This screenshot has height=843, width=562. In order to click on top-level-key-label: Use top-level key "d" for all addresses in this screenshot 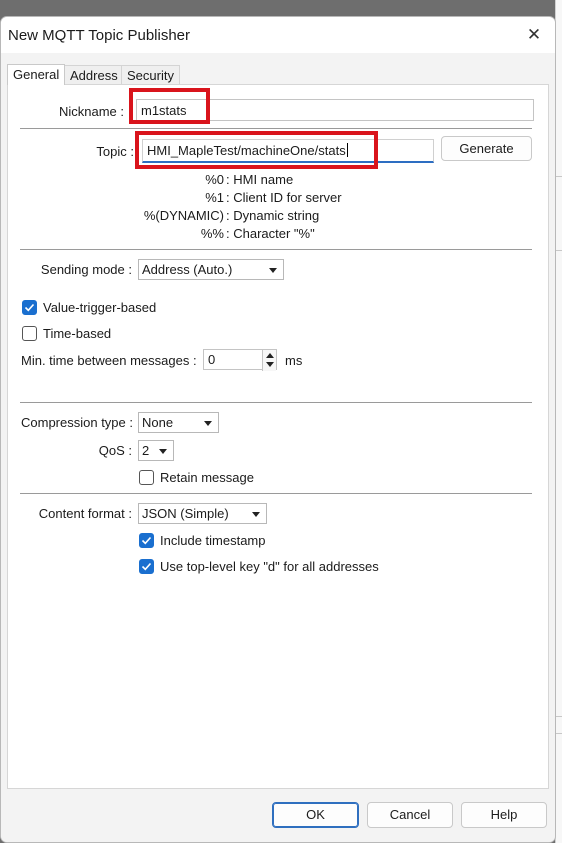, I will do `click(269, 566)`.